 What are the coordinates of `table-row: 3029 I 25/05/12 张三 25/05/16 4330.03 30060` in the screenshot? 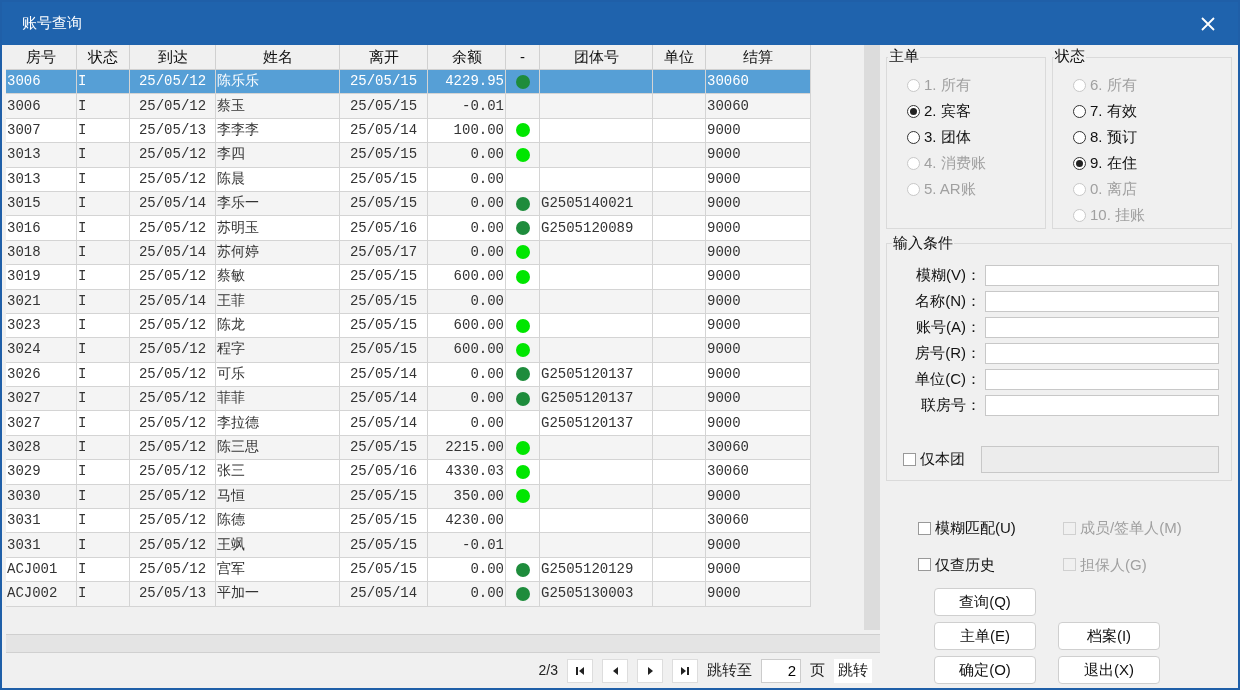 It's located at (408, 472).